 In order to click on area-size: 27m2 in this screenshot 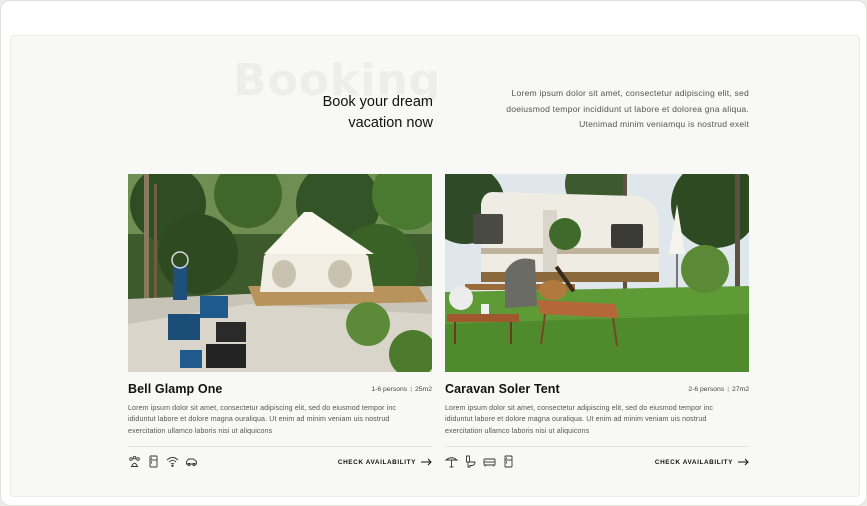, I will do `click(740, 389)`.